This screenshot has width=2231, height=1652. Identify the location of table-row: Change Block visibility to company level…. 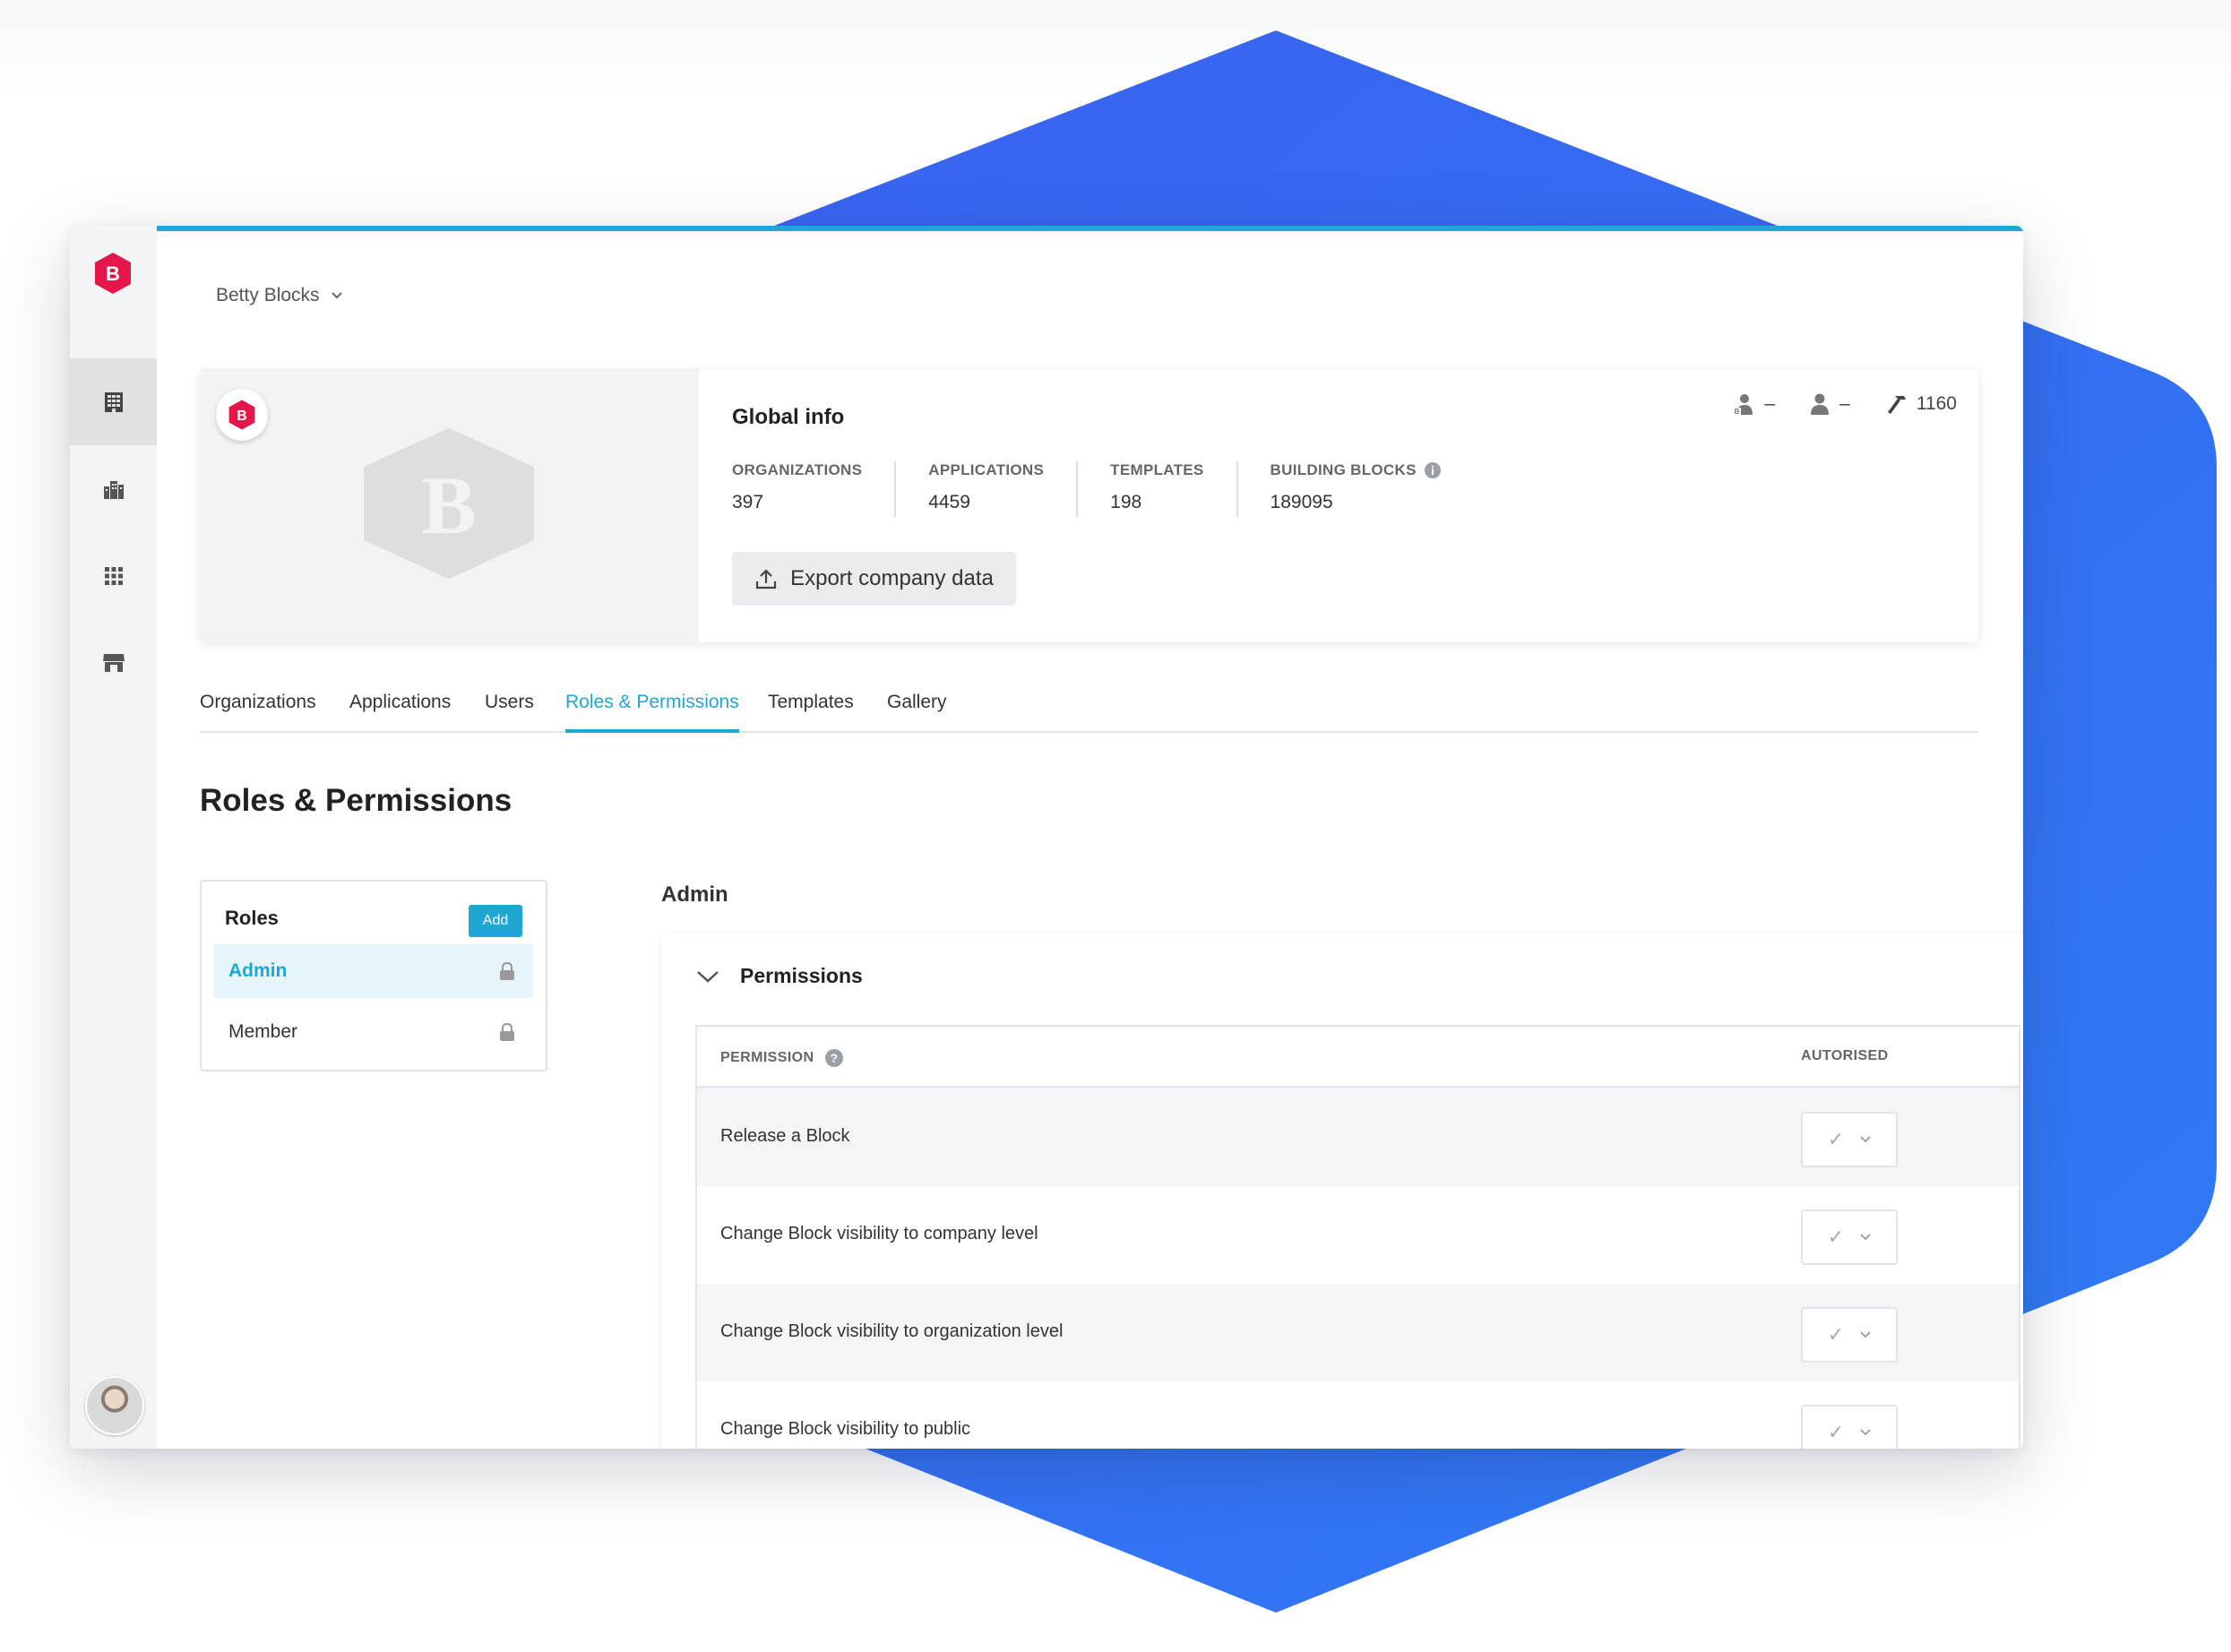
(1358, 1235).